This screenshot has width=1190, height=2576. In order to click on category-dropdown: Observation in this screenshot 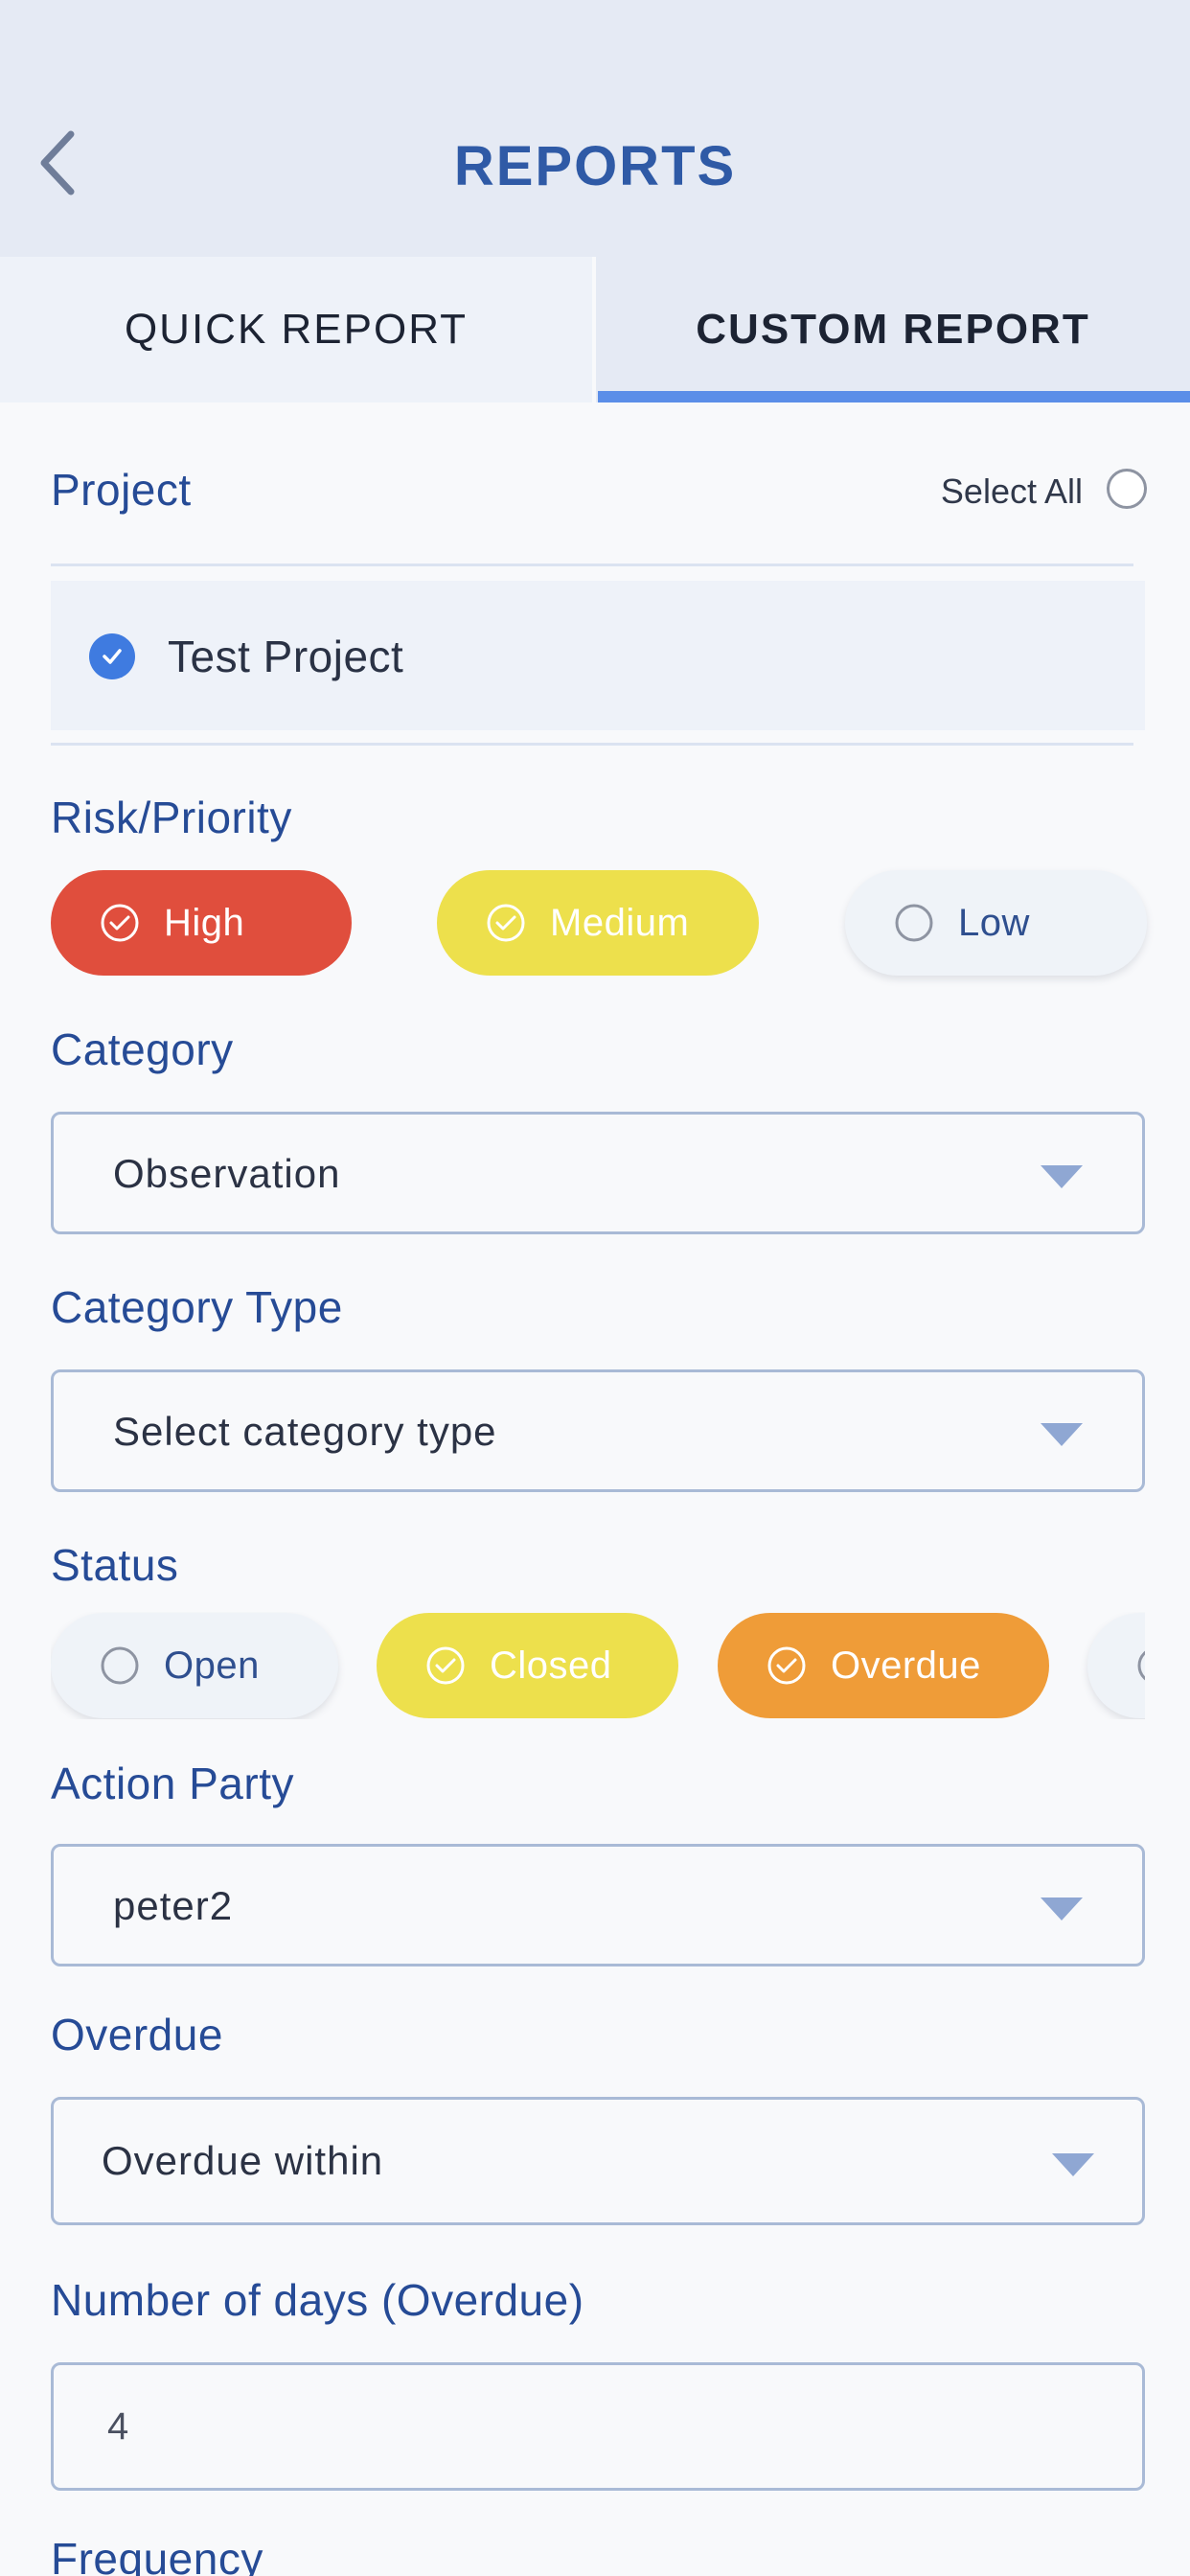, I will do `click(598, 1173)`.